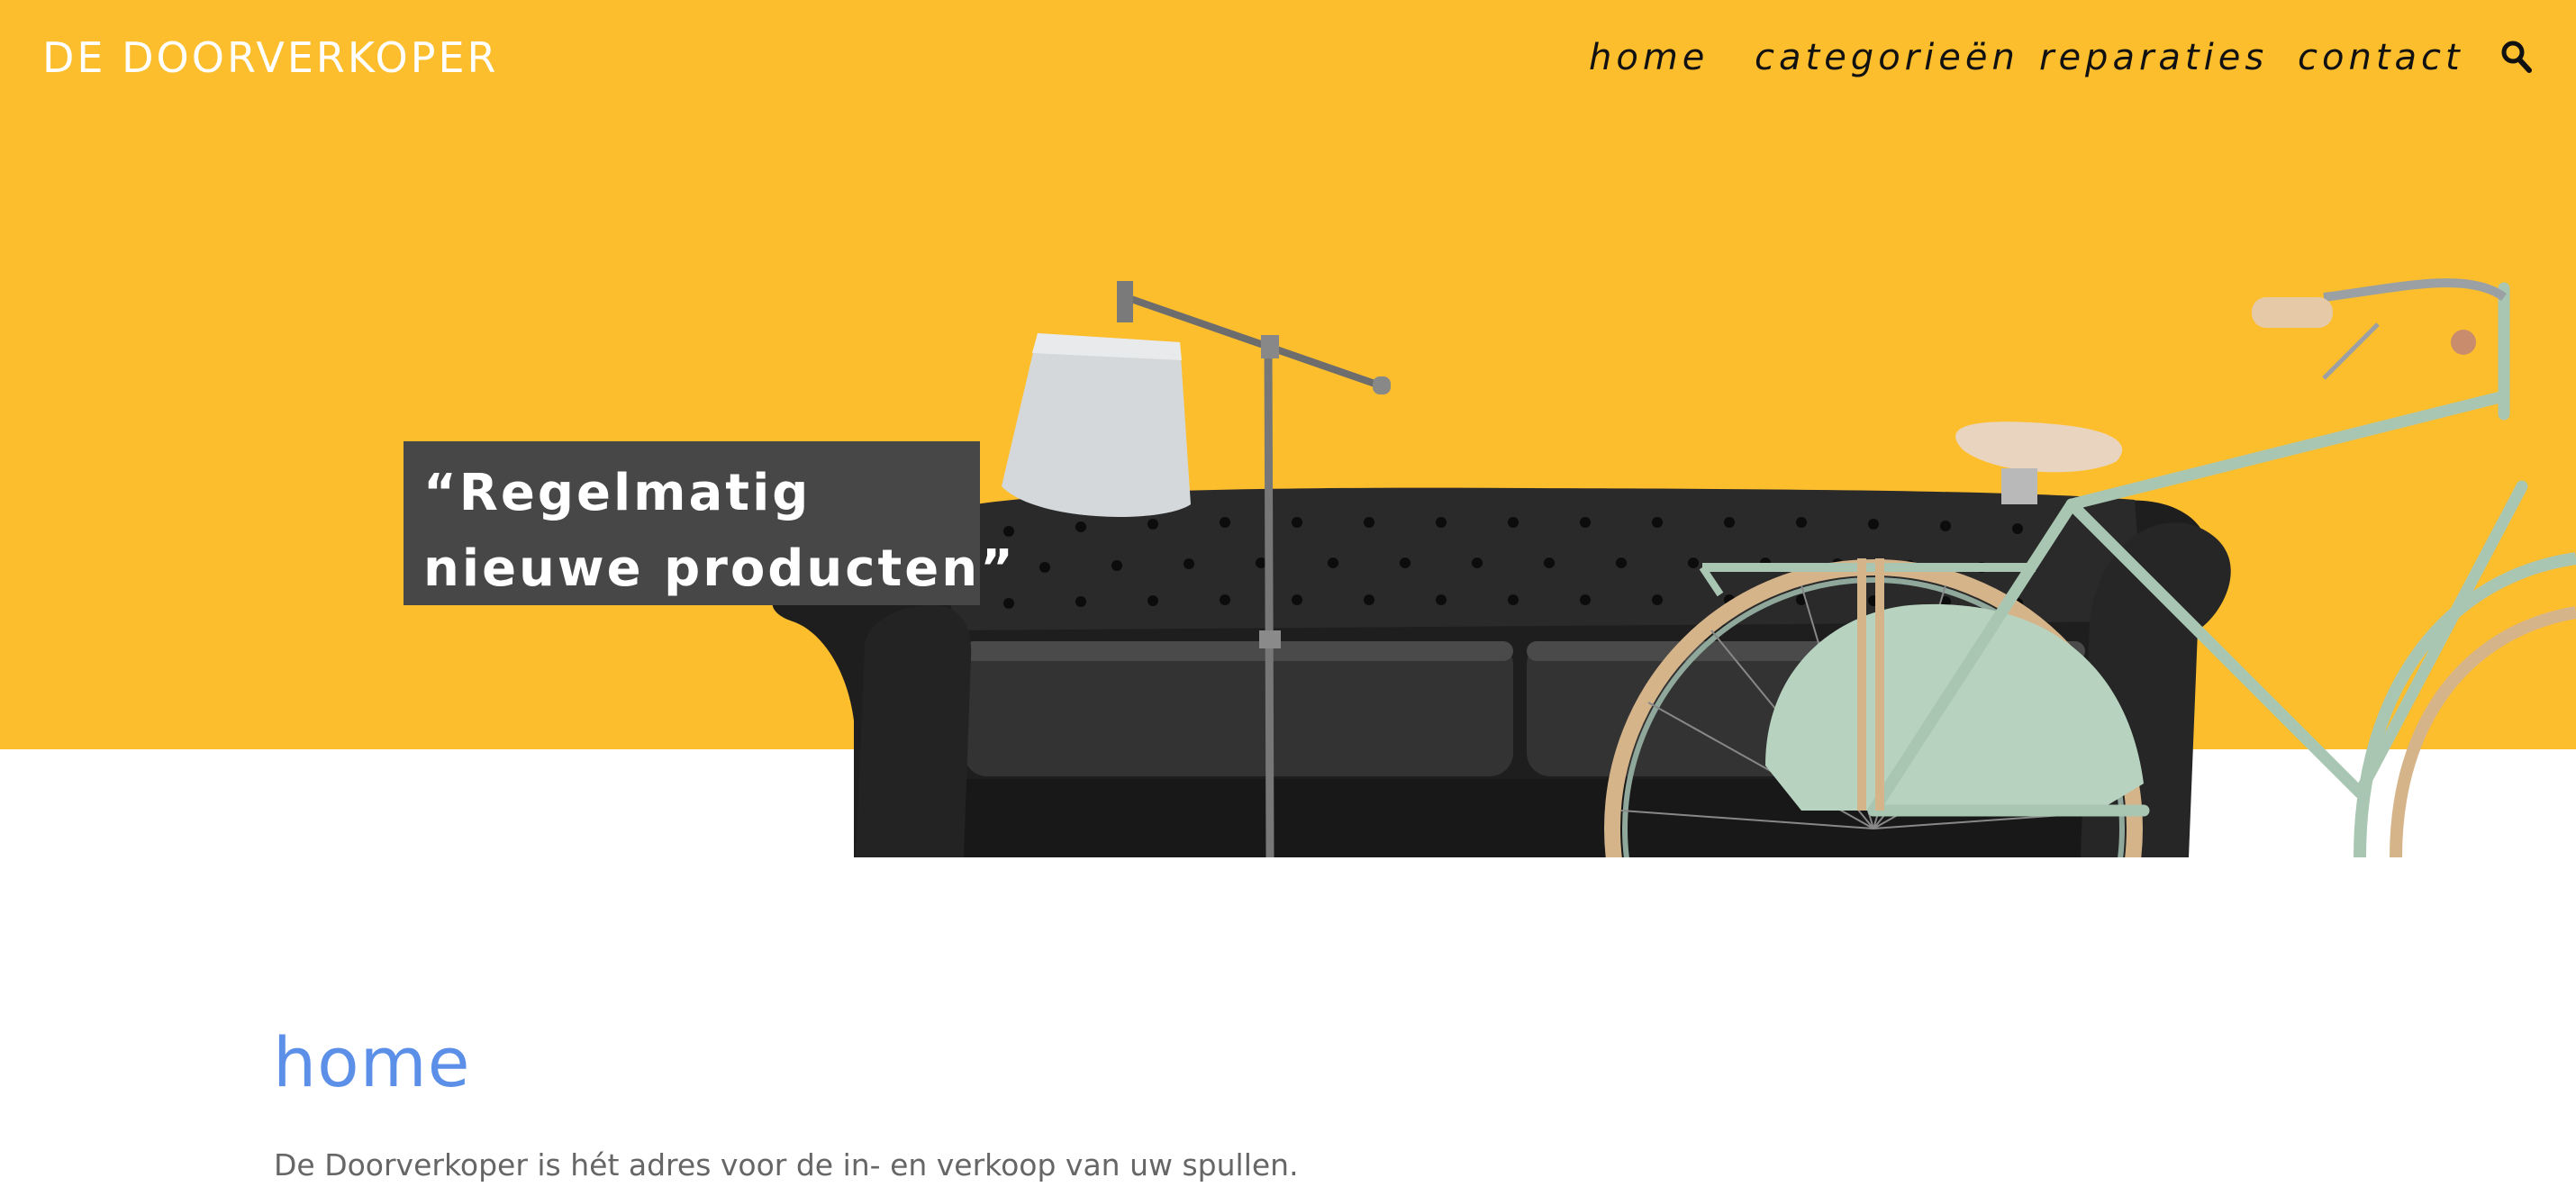 This screenshot has height=1187, width=2576. Describe the element at coordinates (719, 568) in the screenshot. I see `hero-quote-line-2: nieuwe producten”` at that location.